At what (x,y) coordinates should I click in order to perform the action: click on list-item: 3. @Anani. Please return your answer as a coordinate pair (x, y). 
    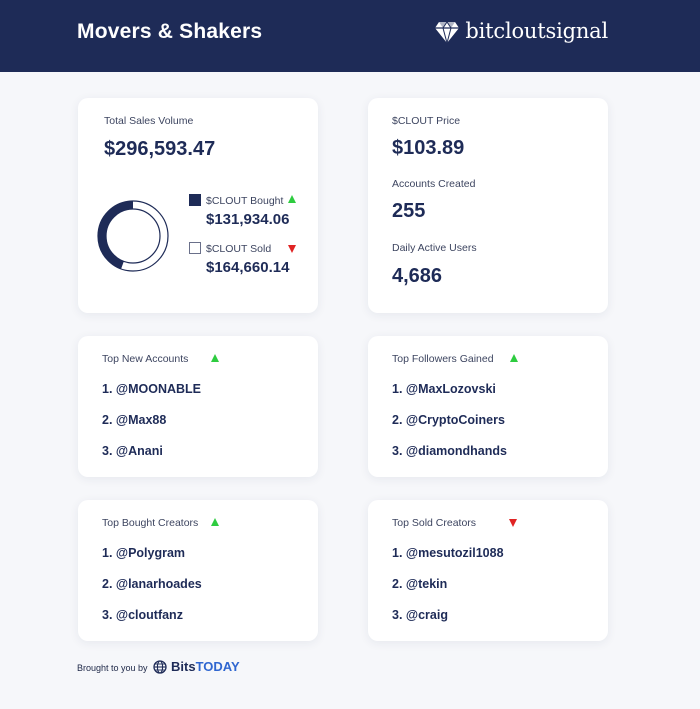
    Looking at the image, I should click on (132, 451).